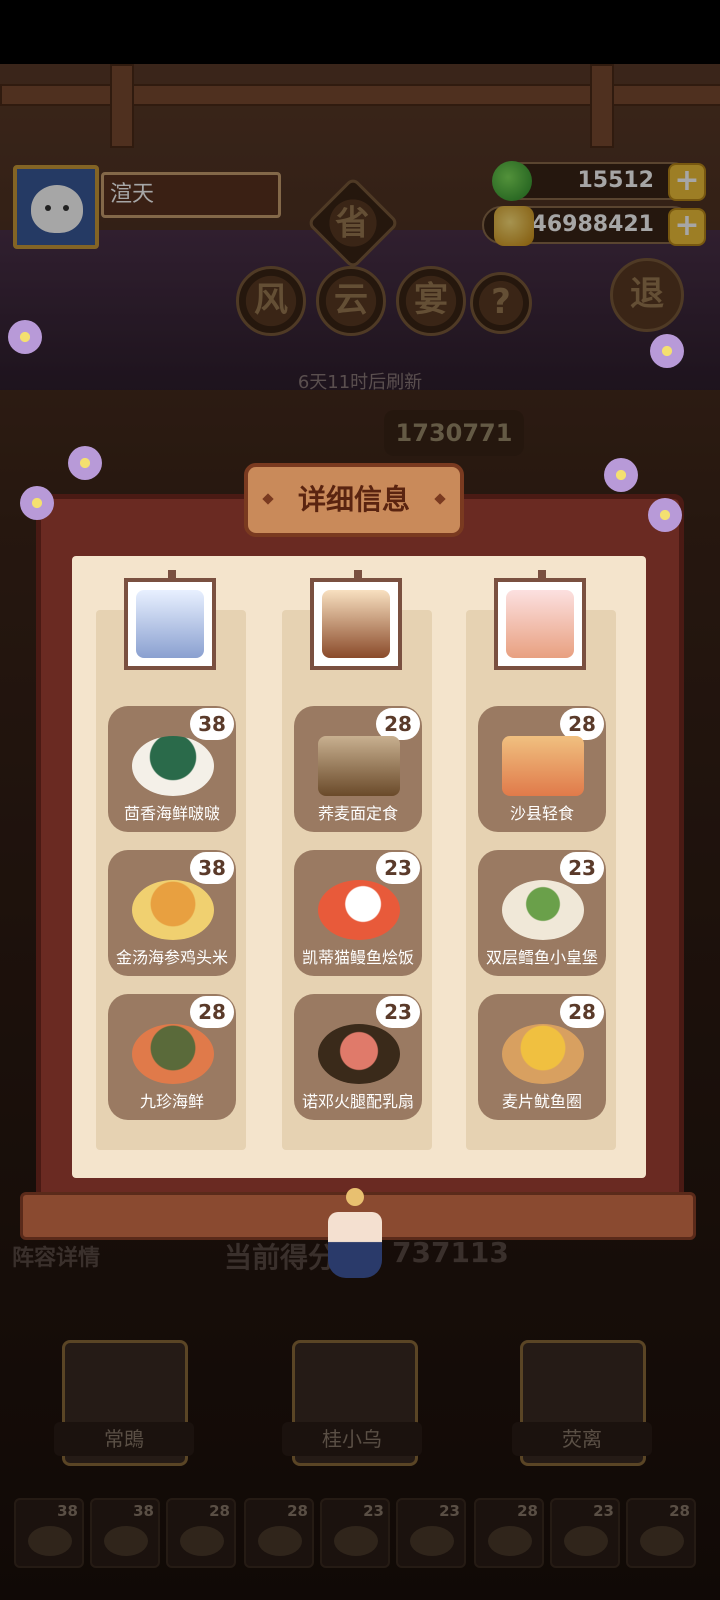 The image size is (720, 1600). I want to click on dish-card: 28 荞麦面定食, so click(358, 769).